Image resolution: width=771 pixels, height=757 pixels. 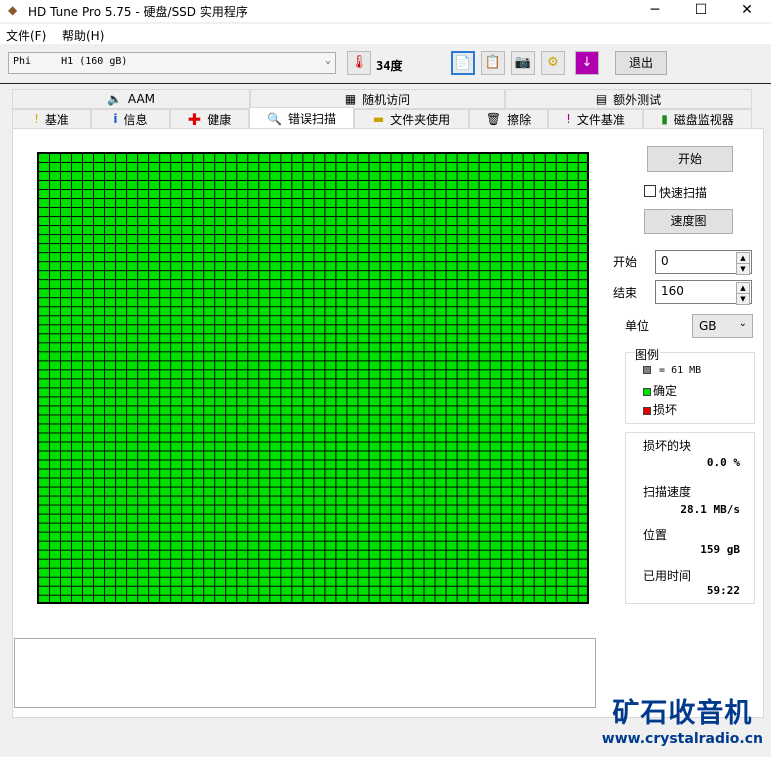 What do you see at coordinates (508, 119) in the screenshot?
I see `tab-erase: 🗑 擦除` at bounding box center [508, 119].